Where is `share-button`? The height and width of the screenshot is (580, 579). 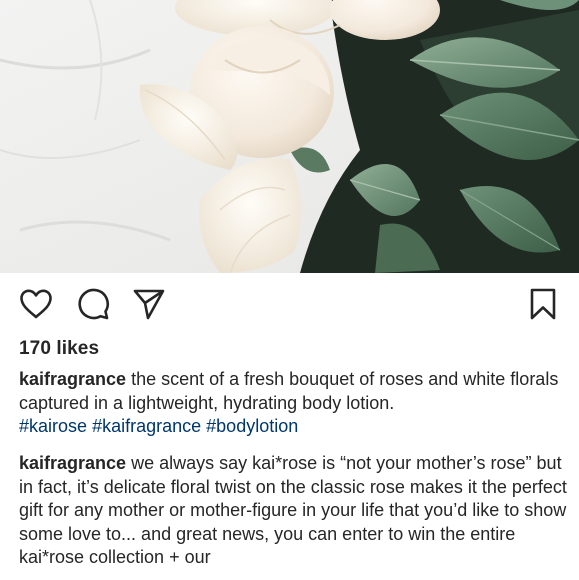 share-button is located at coordinates (149, 304).